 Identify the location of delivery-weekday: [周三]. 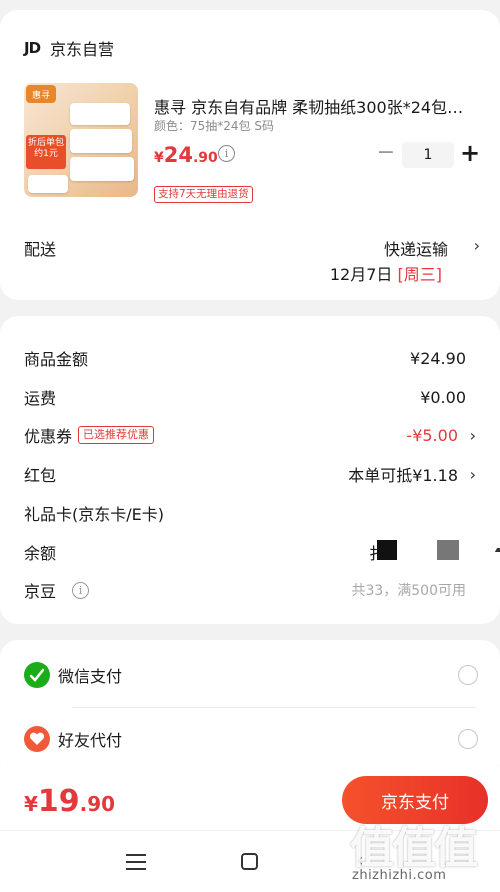
(420, 274).